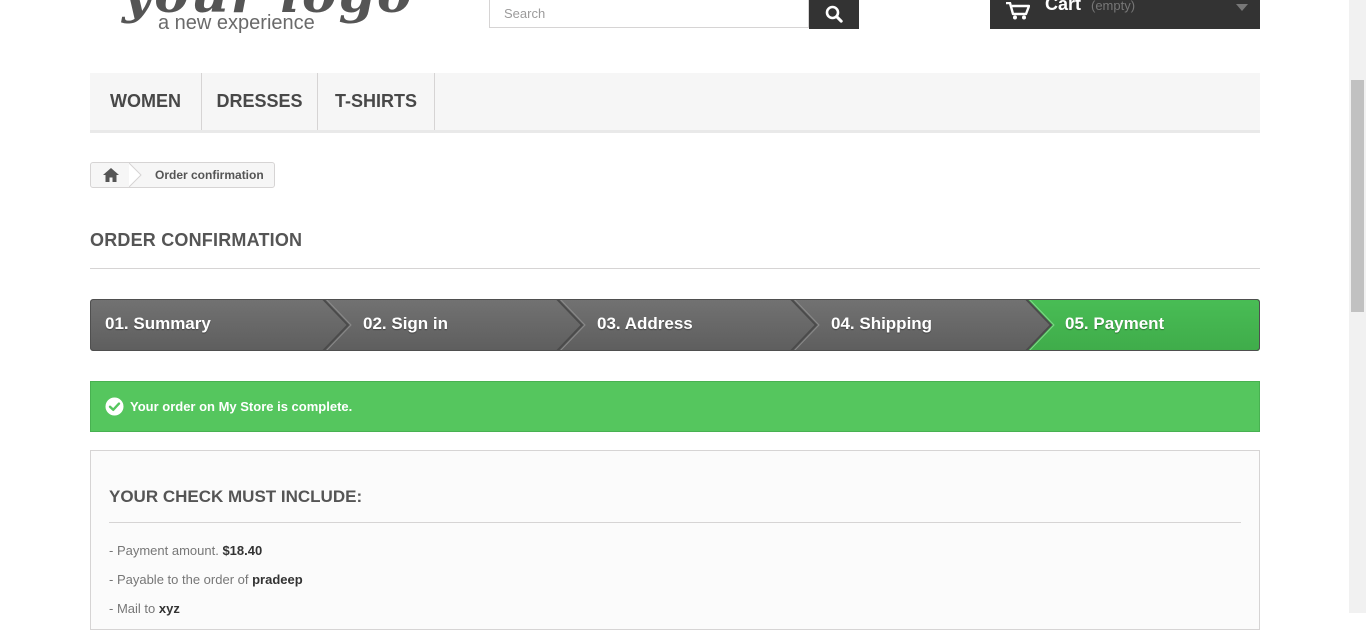 The image size is (1366, 630). Describe the element at coordinates (1018, 11) in the screenshot. I see `cart-icon` at that location.